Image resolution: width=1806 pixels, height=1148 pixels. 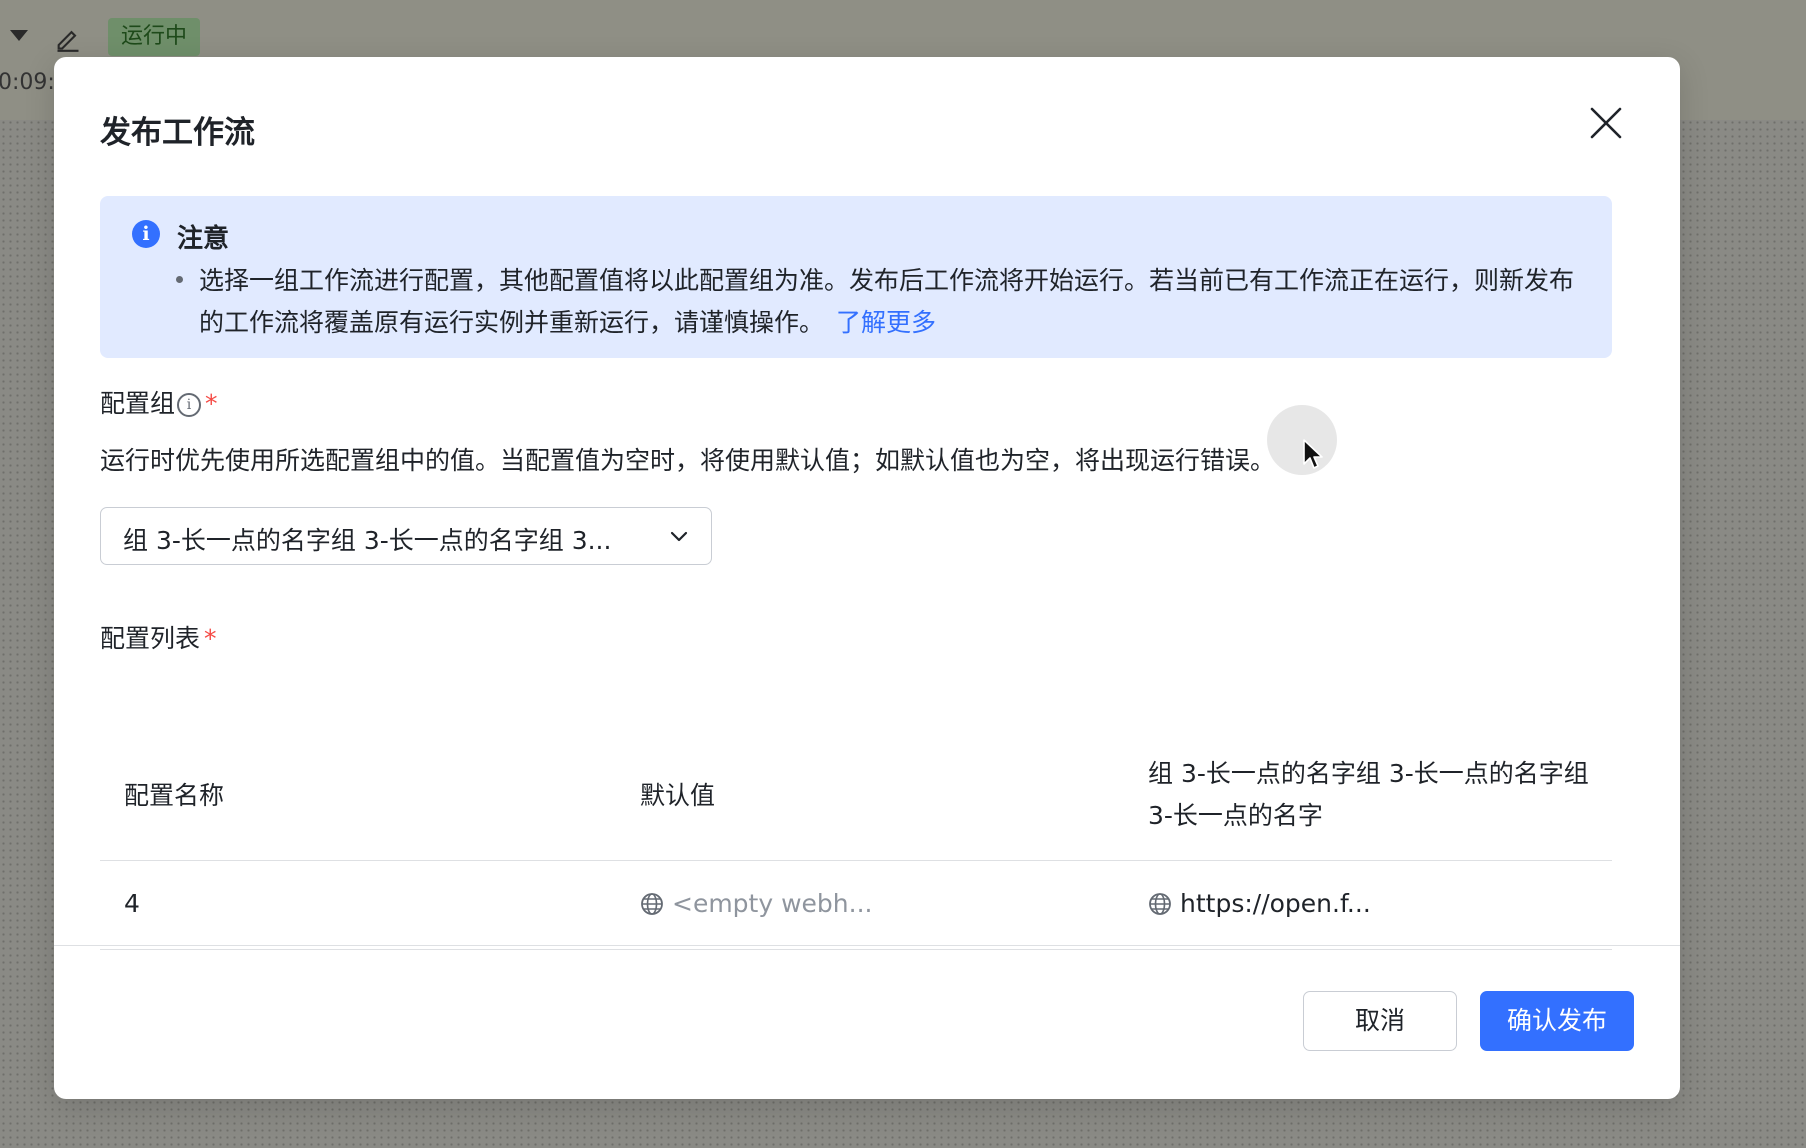 What do you see at coordinates (177, 133) in the screenshot?
I see `dialog-title: 发布工作流` at bounding box center [177, 133].